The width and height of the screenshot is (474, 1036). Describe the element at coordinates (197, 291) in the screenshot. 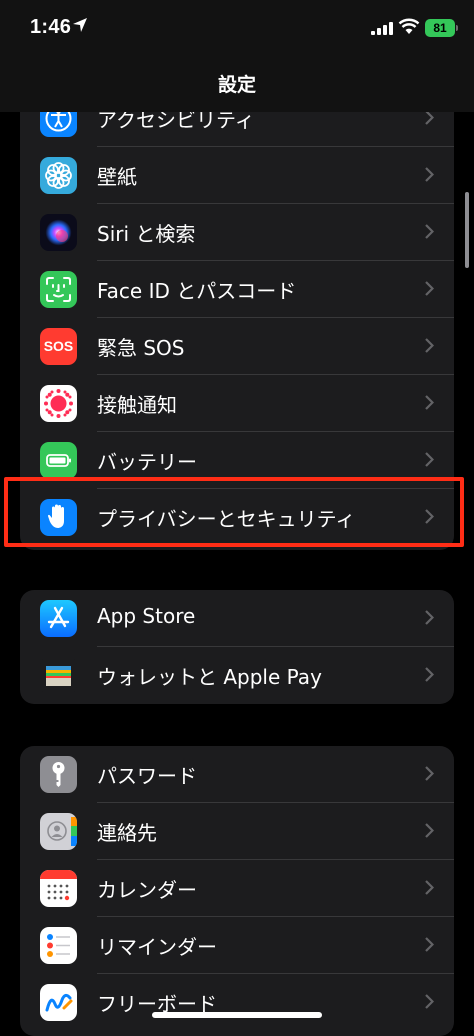

I see `settings-row-label: Face ID とパスコード` at that location.